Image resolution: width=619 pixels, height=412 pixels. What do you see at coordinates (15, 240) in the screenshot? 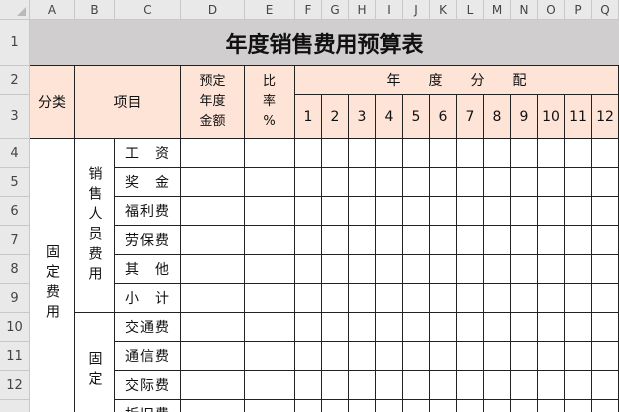
I see `row-header: 7` at bounding box center [15, 240].